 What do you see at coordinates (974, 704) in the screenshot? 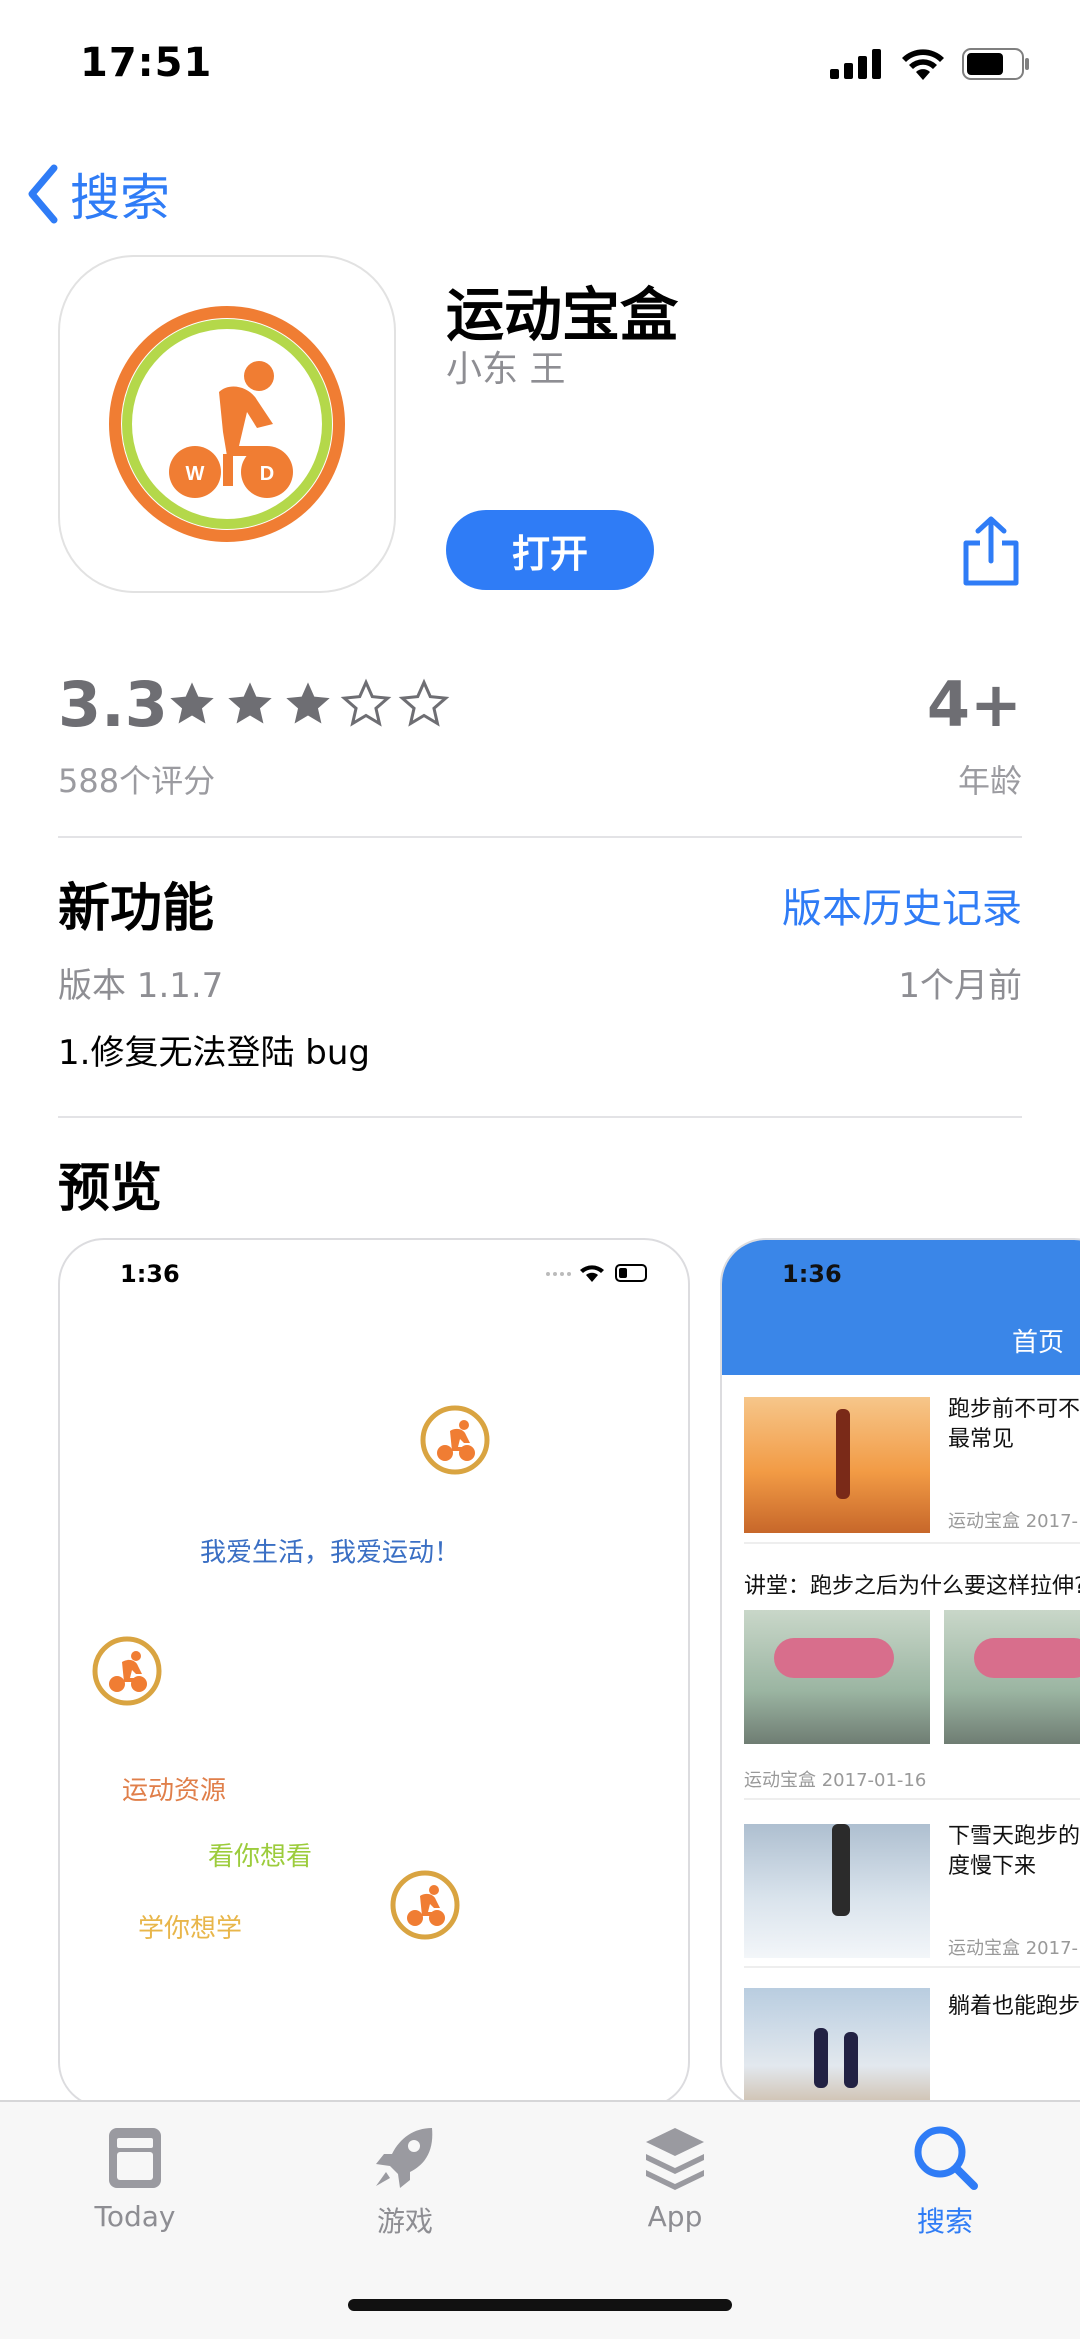
I see `age-rating: 4+` at bounding box center [974, 704].